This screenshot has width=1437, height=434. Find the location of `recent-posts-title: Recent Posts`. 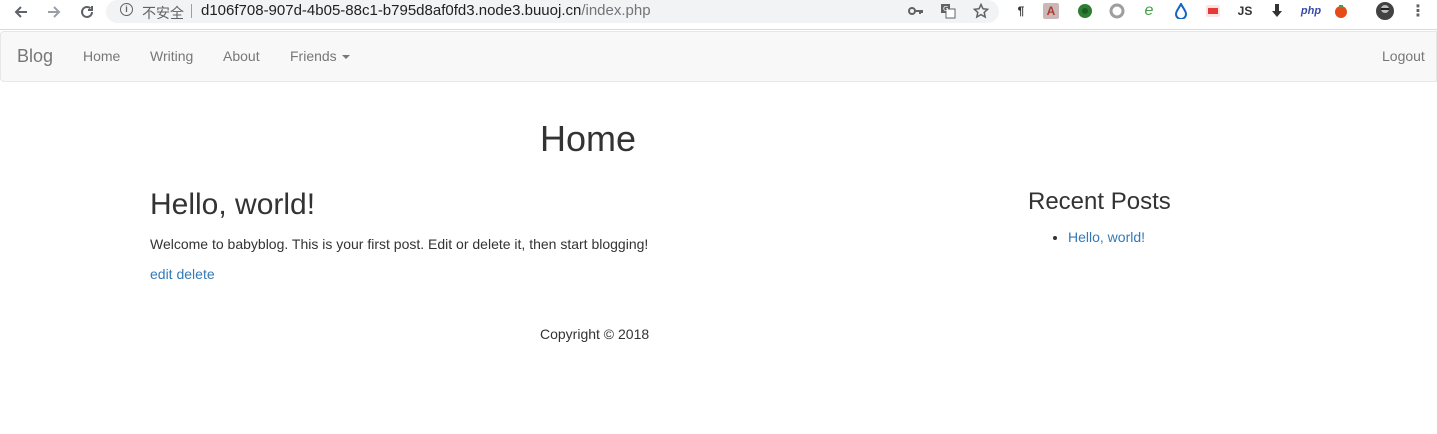

recent-posts-title: Recent Posts is located at coordinates (1099, 201).